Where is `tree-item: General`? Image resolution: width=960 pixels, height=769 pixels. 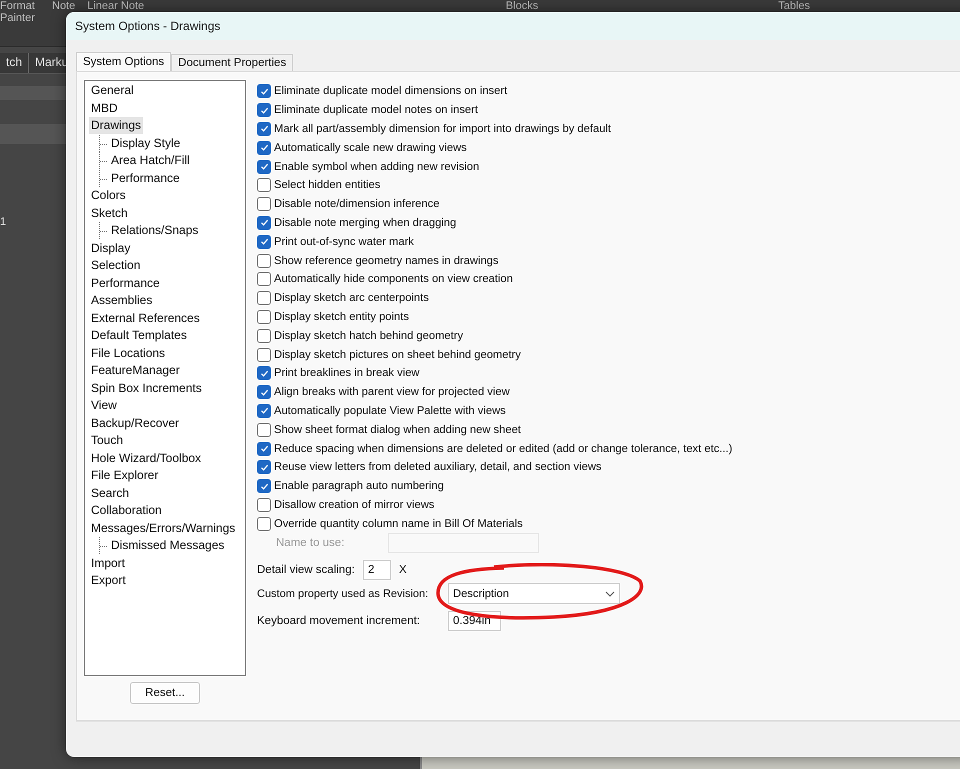 tree-item: General is located at coordinates (112, 91).